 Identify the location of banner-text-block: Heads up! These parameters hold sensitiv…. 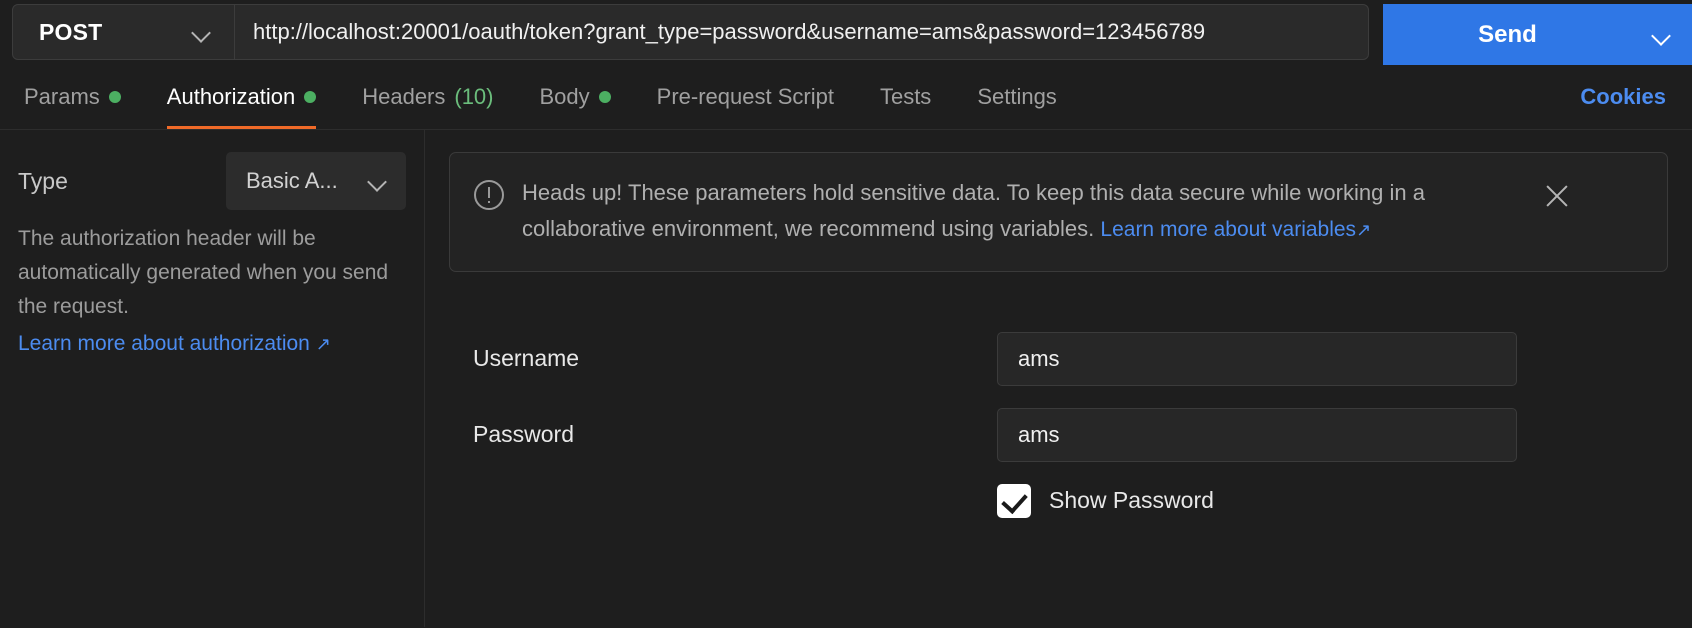
(1022, 211).